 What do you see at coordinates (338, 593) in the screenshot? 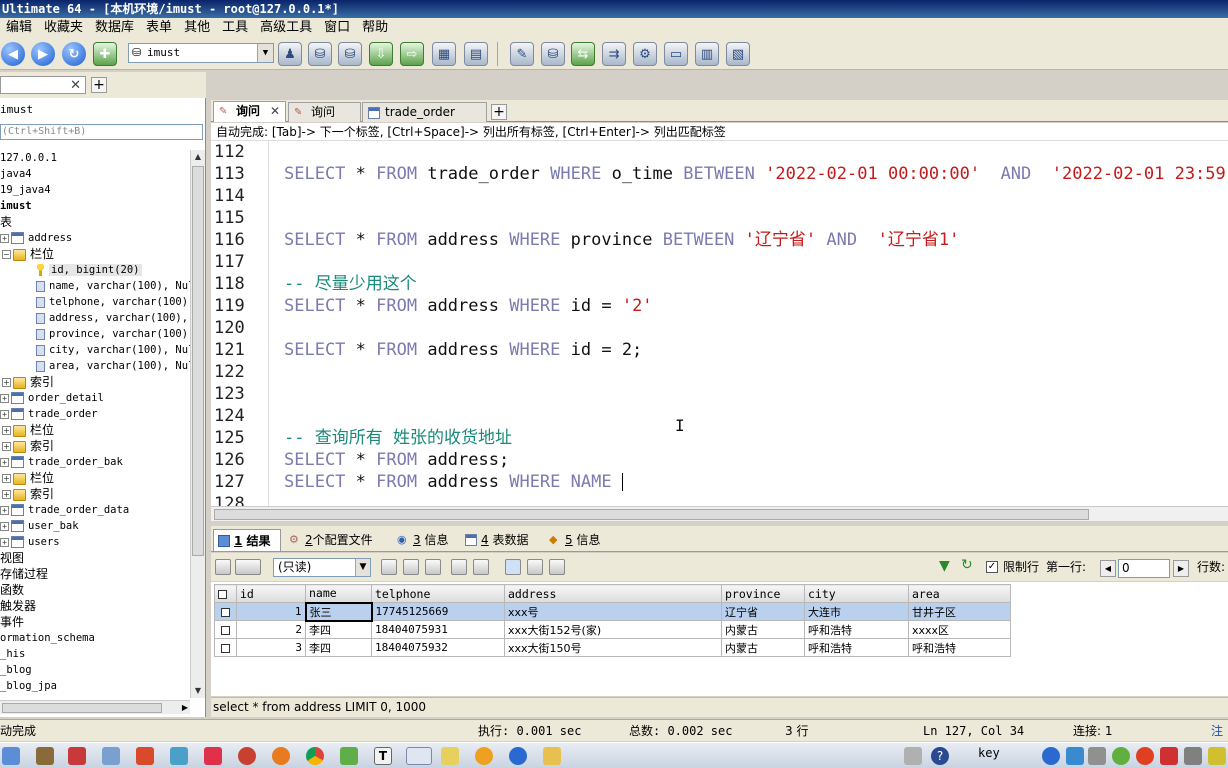
I see `column-header: name` at bounding box center [338, 593].